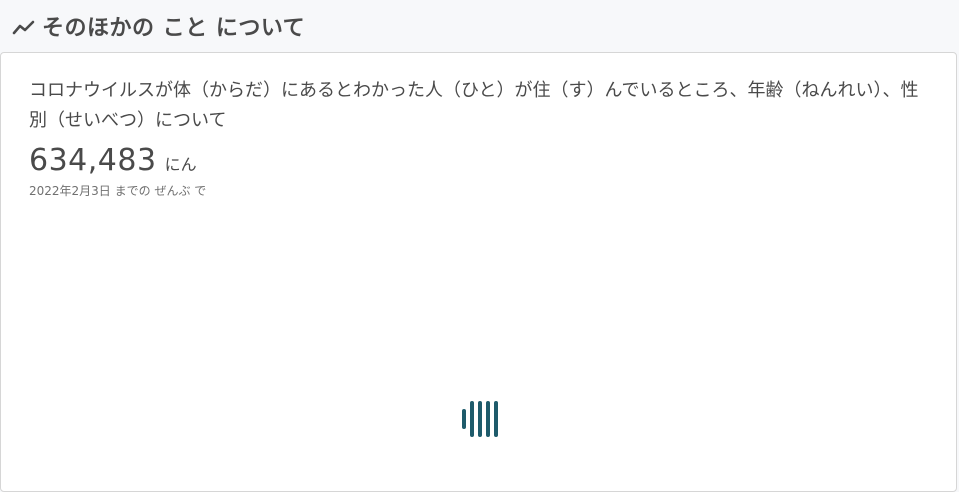  I want to click on total-unit: にん, so click(180, 164).